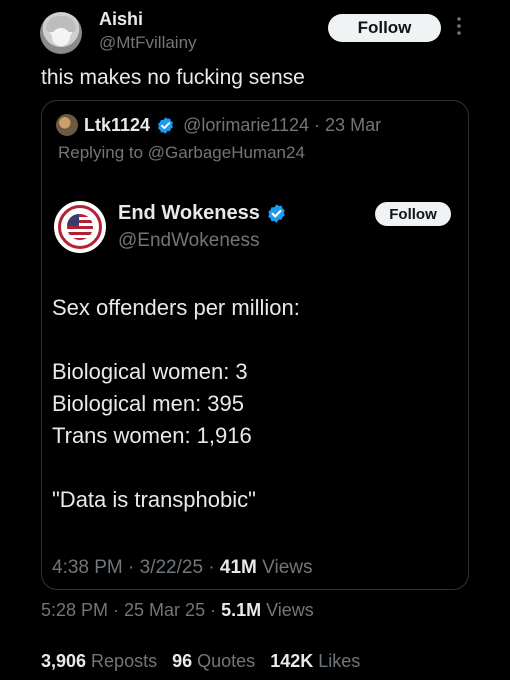 The image size is (510, 680). Describe the element at coordinates (176, 307) in the screenshot. I see `inner-text-line: Sex offenders per million:` at that location.